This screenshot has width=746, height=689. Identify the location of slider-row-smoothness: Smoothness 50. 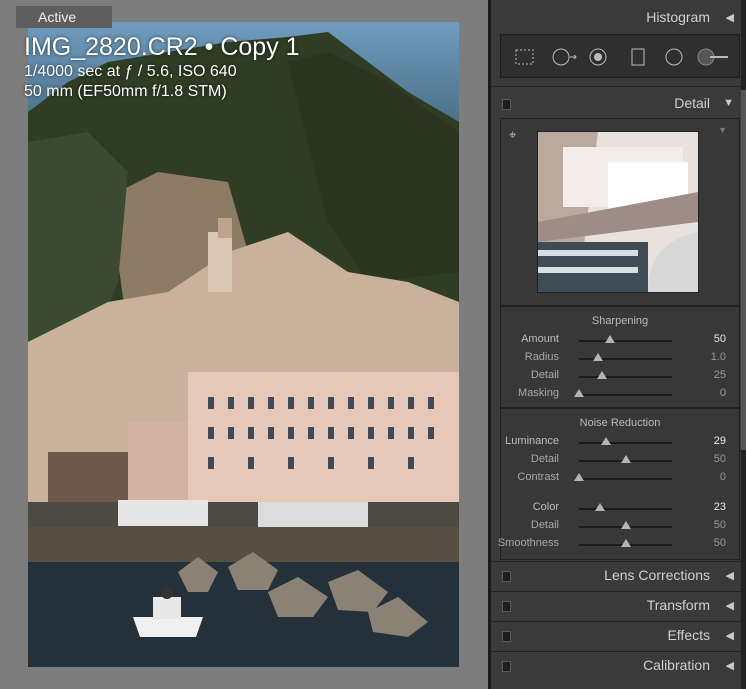
(618, 544).